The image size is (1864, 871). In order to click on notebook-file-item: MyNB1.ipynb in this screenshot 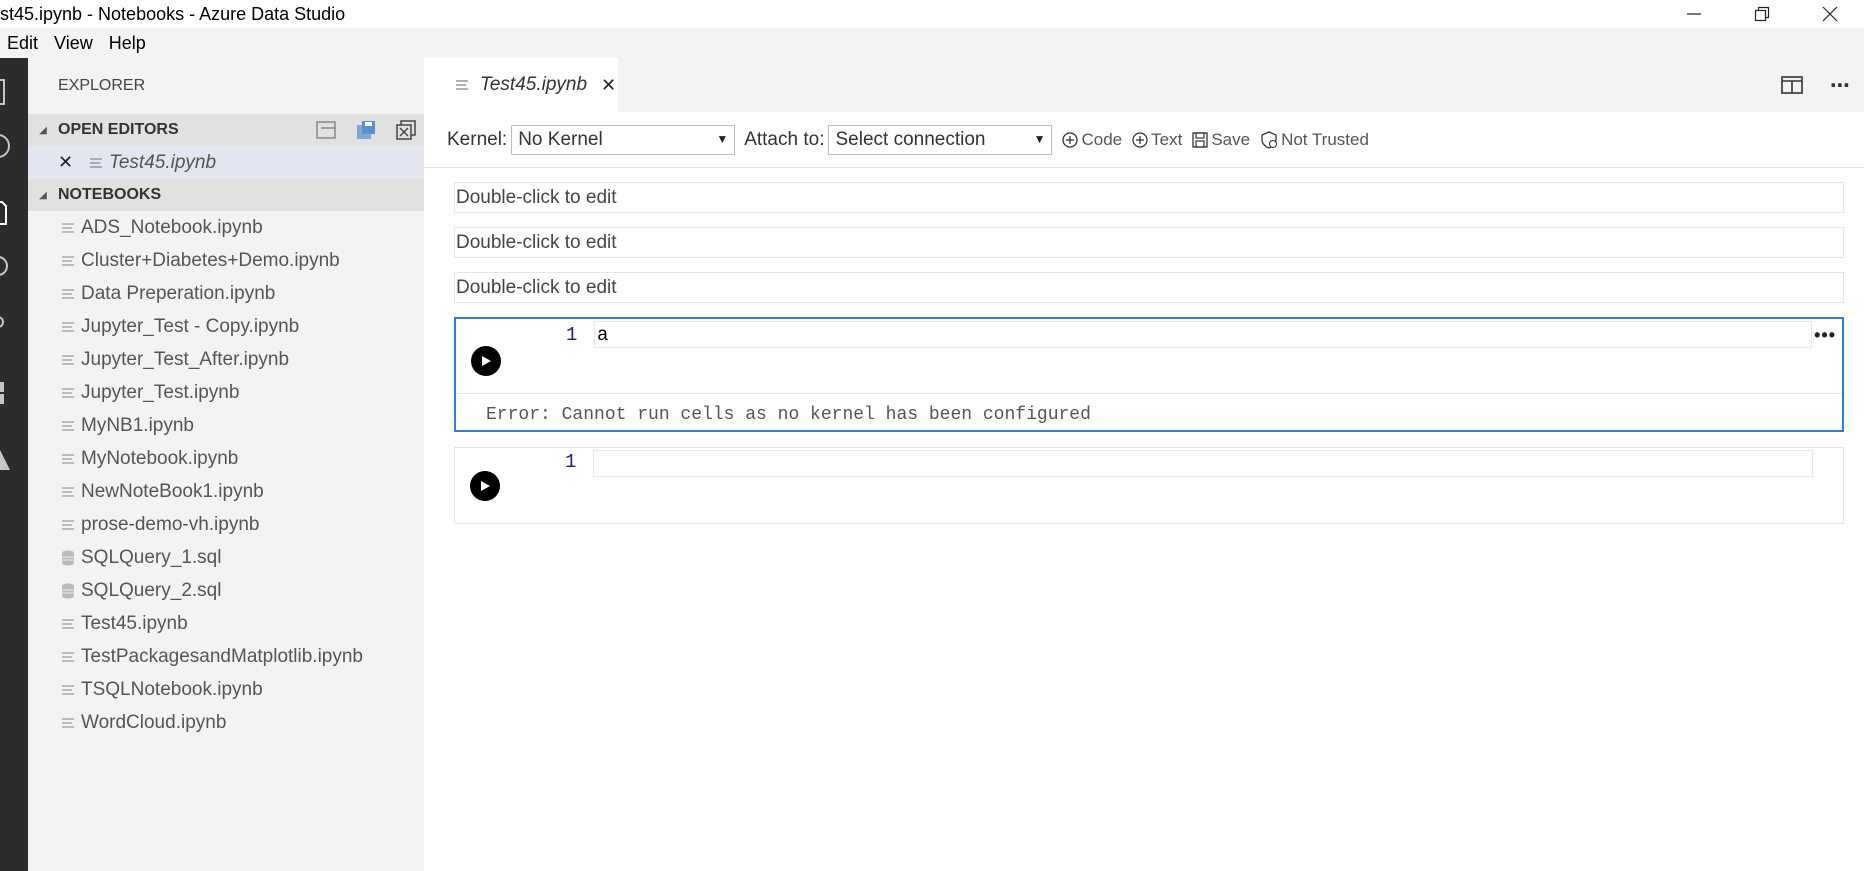, I will do `click(226, 425)`.